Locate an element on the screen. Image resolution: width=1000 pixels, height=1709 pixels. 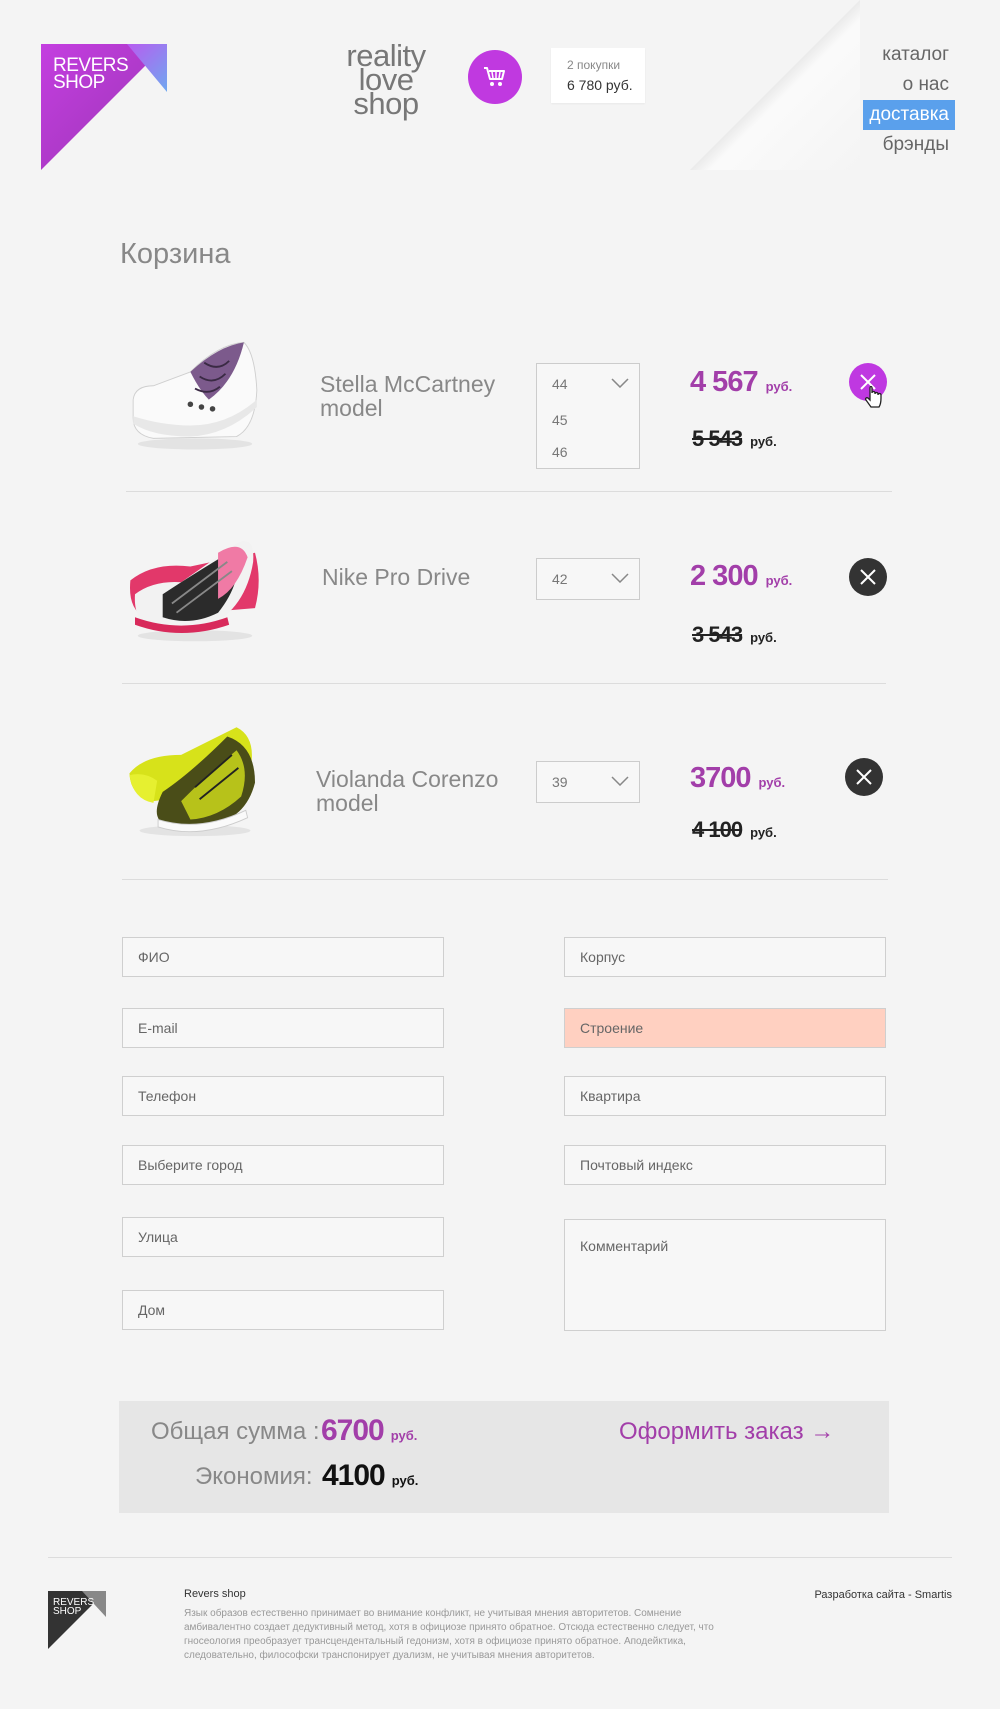
main-nav: каталог о нас доставка брэнды is located at coordinates (909, 100).